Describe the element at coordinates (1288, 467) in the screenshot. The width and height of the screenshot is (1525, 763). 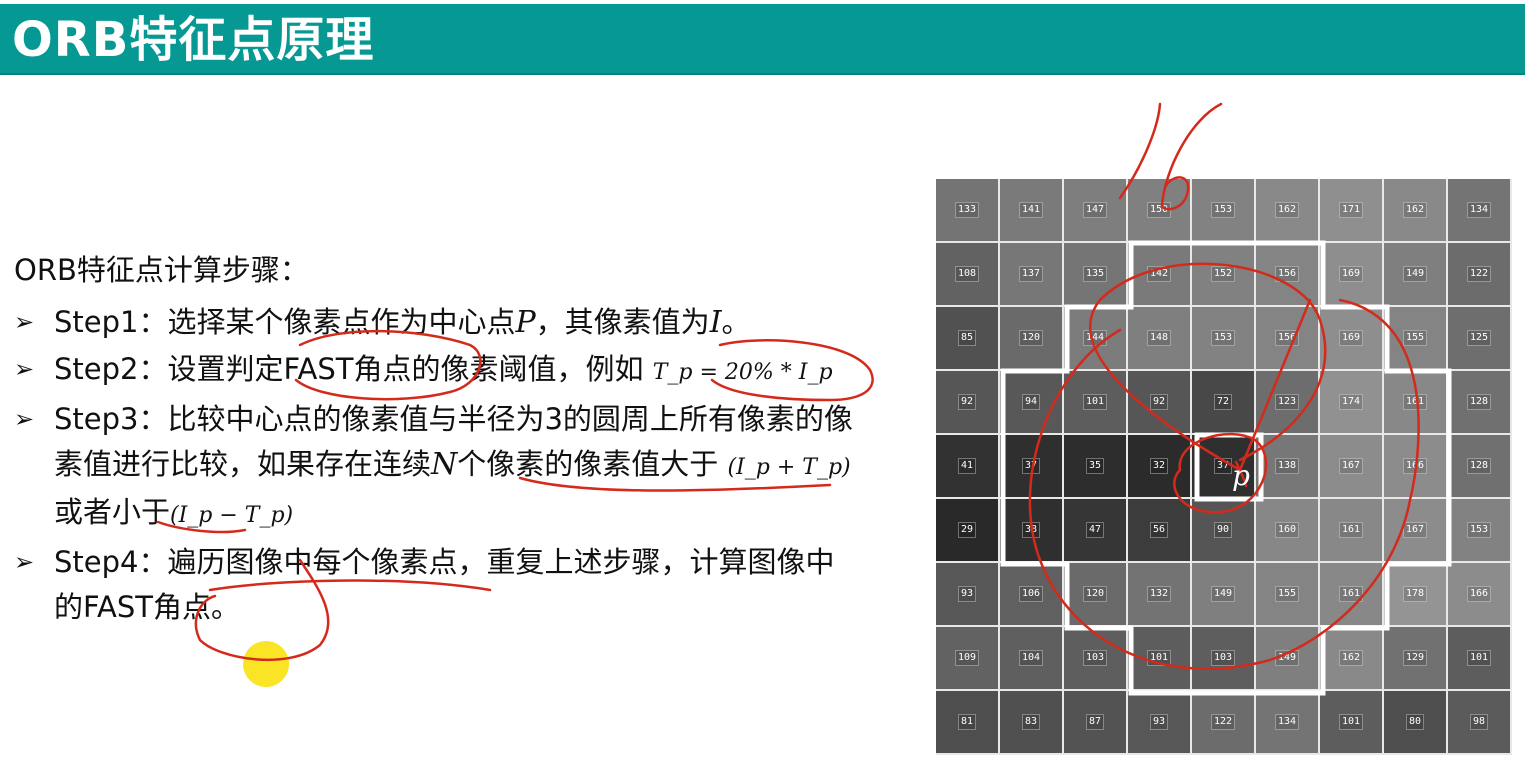
I see `pixel-cell: 138` at that location.